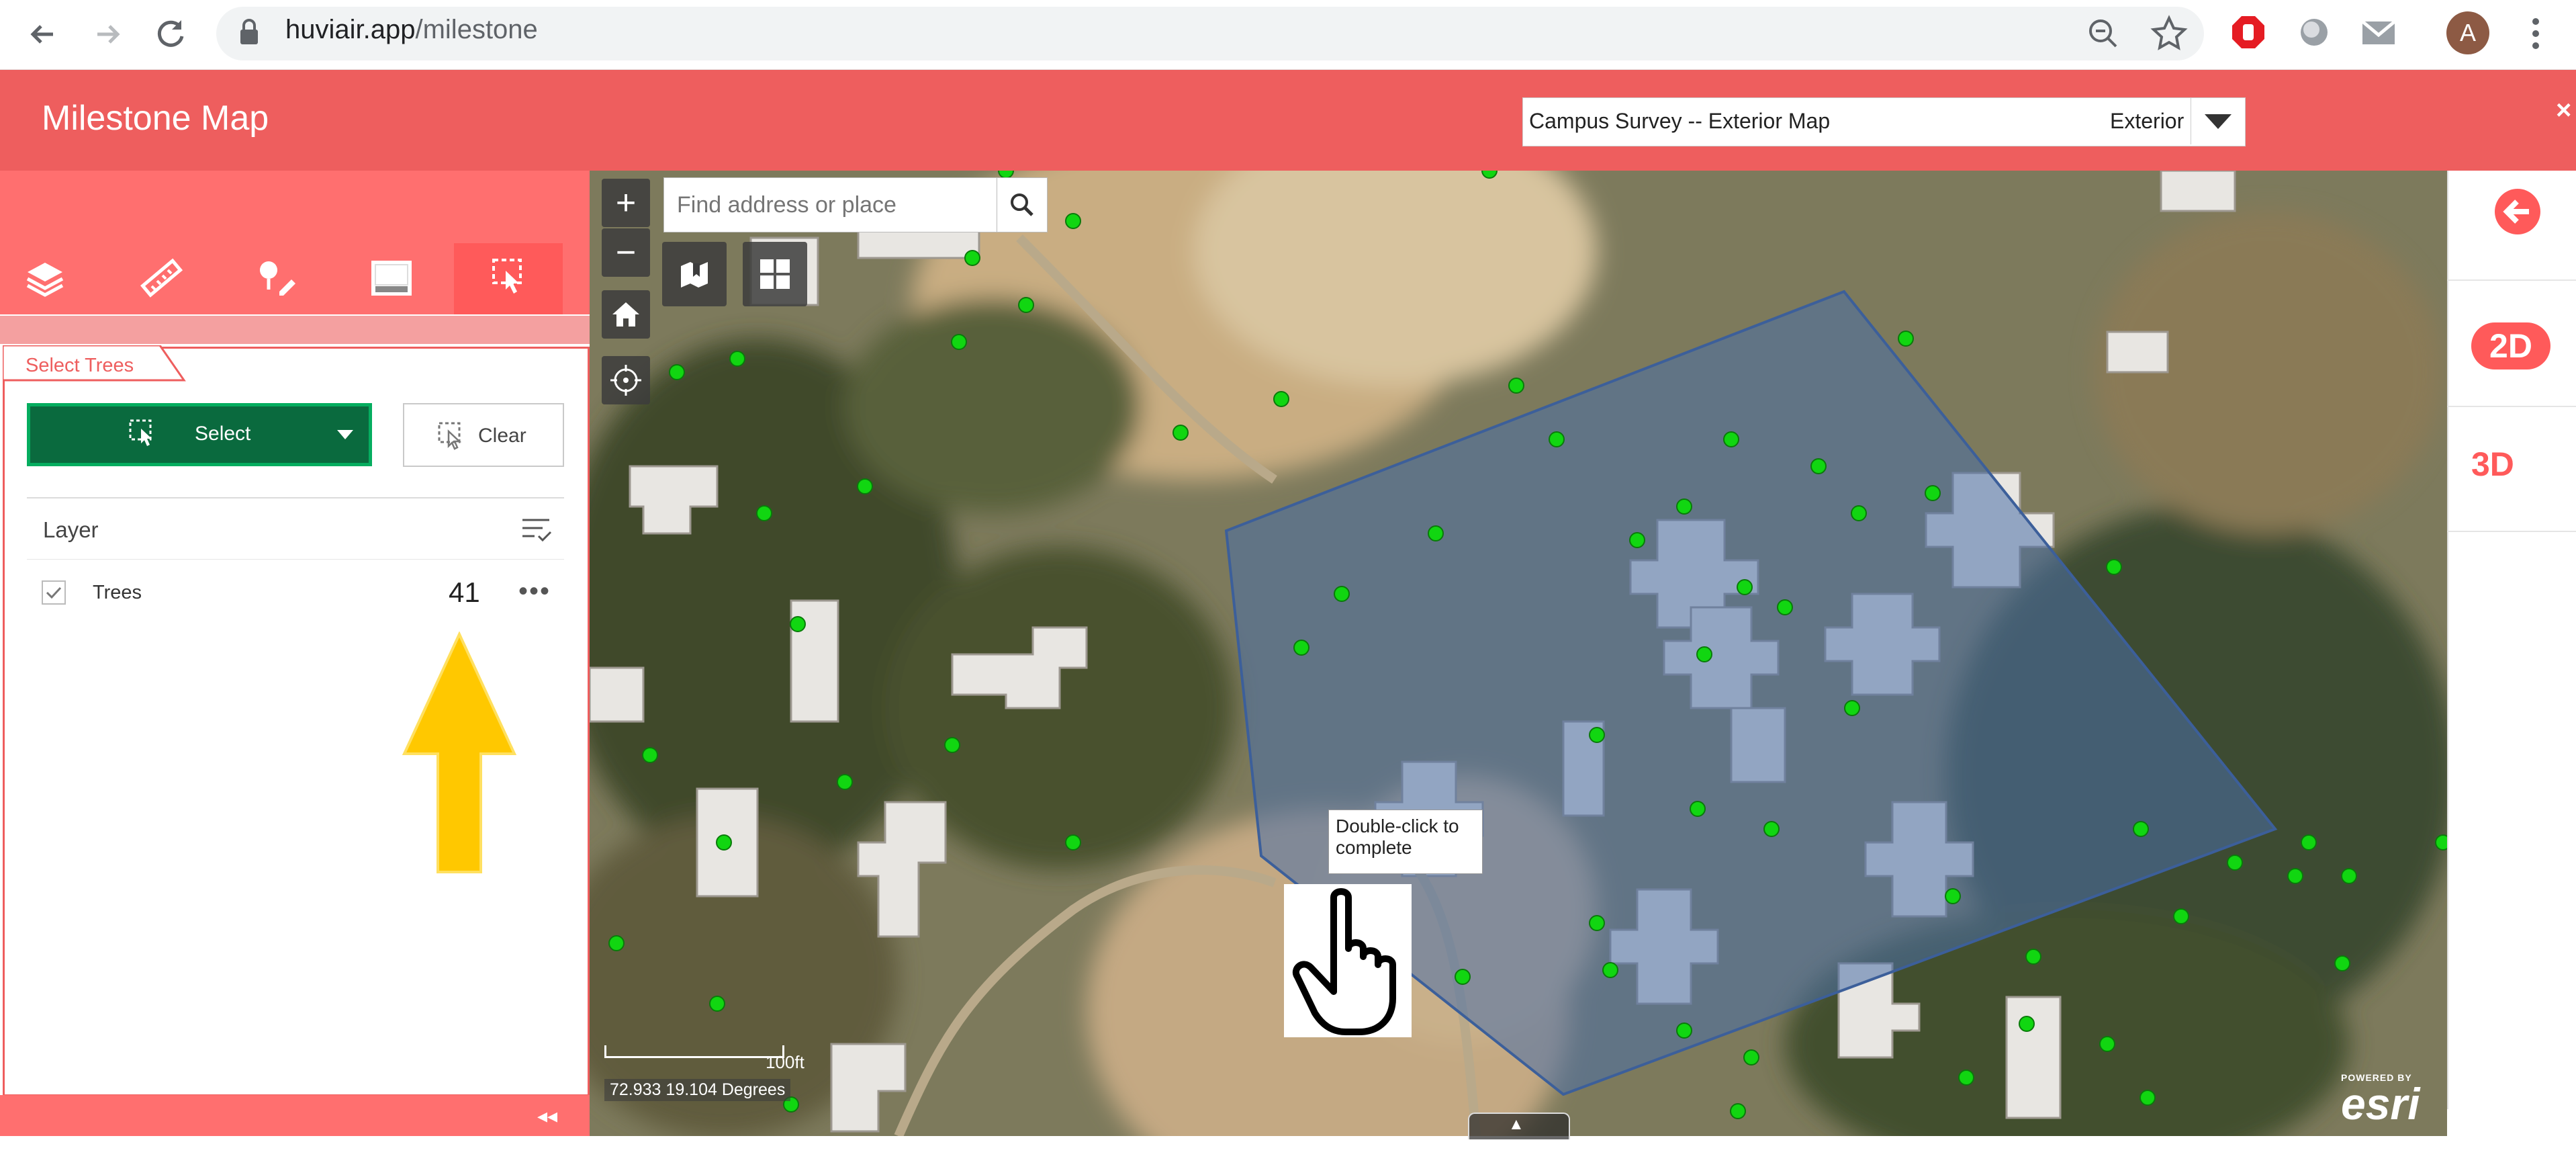  I want to click on trees-layer-checkbox, so click(54, 592).